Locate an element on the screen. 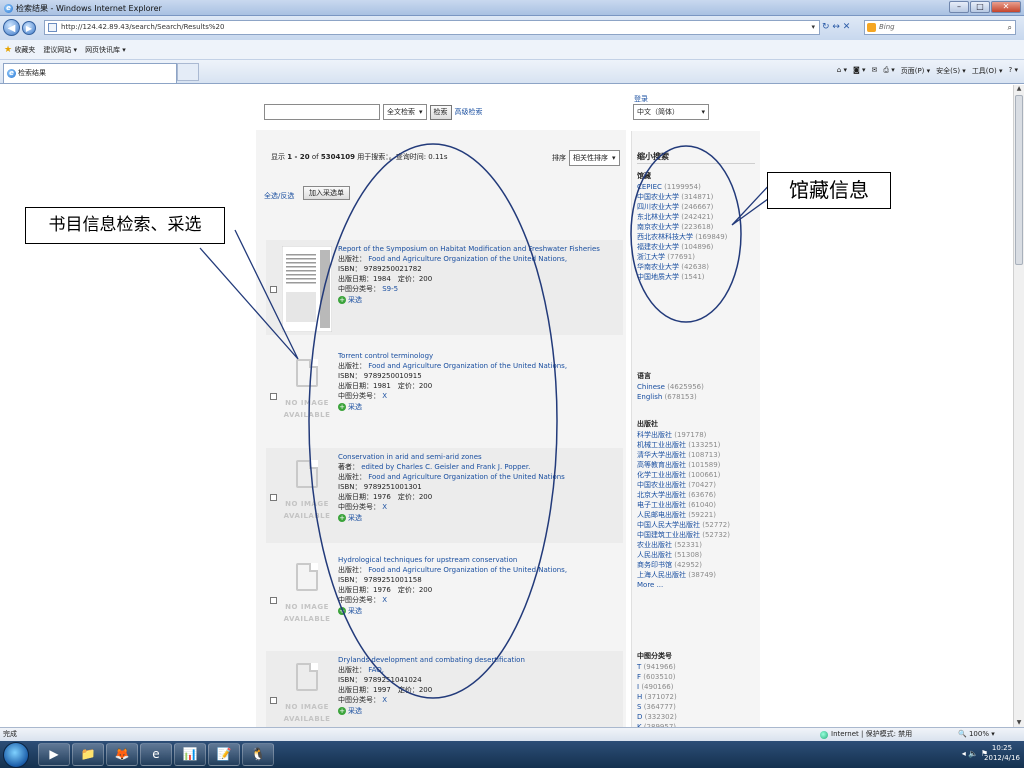 The image size is (1024, 768). select-all-link: 全选/反选 is located at coordinates (279, 196).